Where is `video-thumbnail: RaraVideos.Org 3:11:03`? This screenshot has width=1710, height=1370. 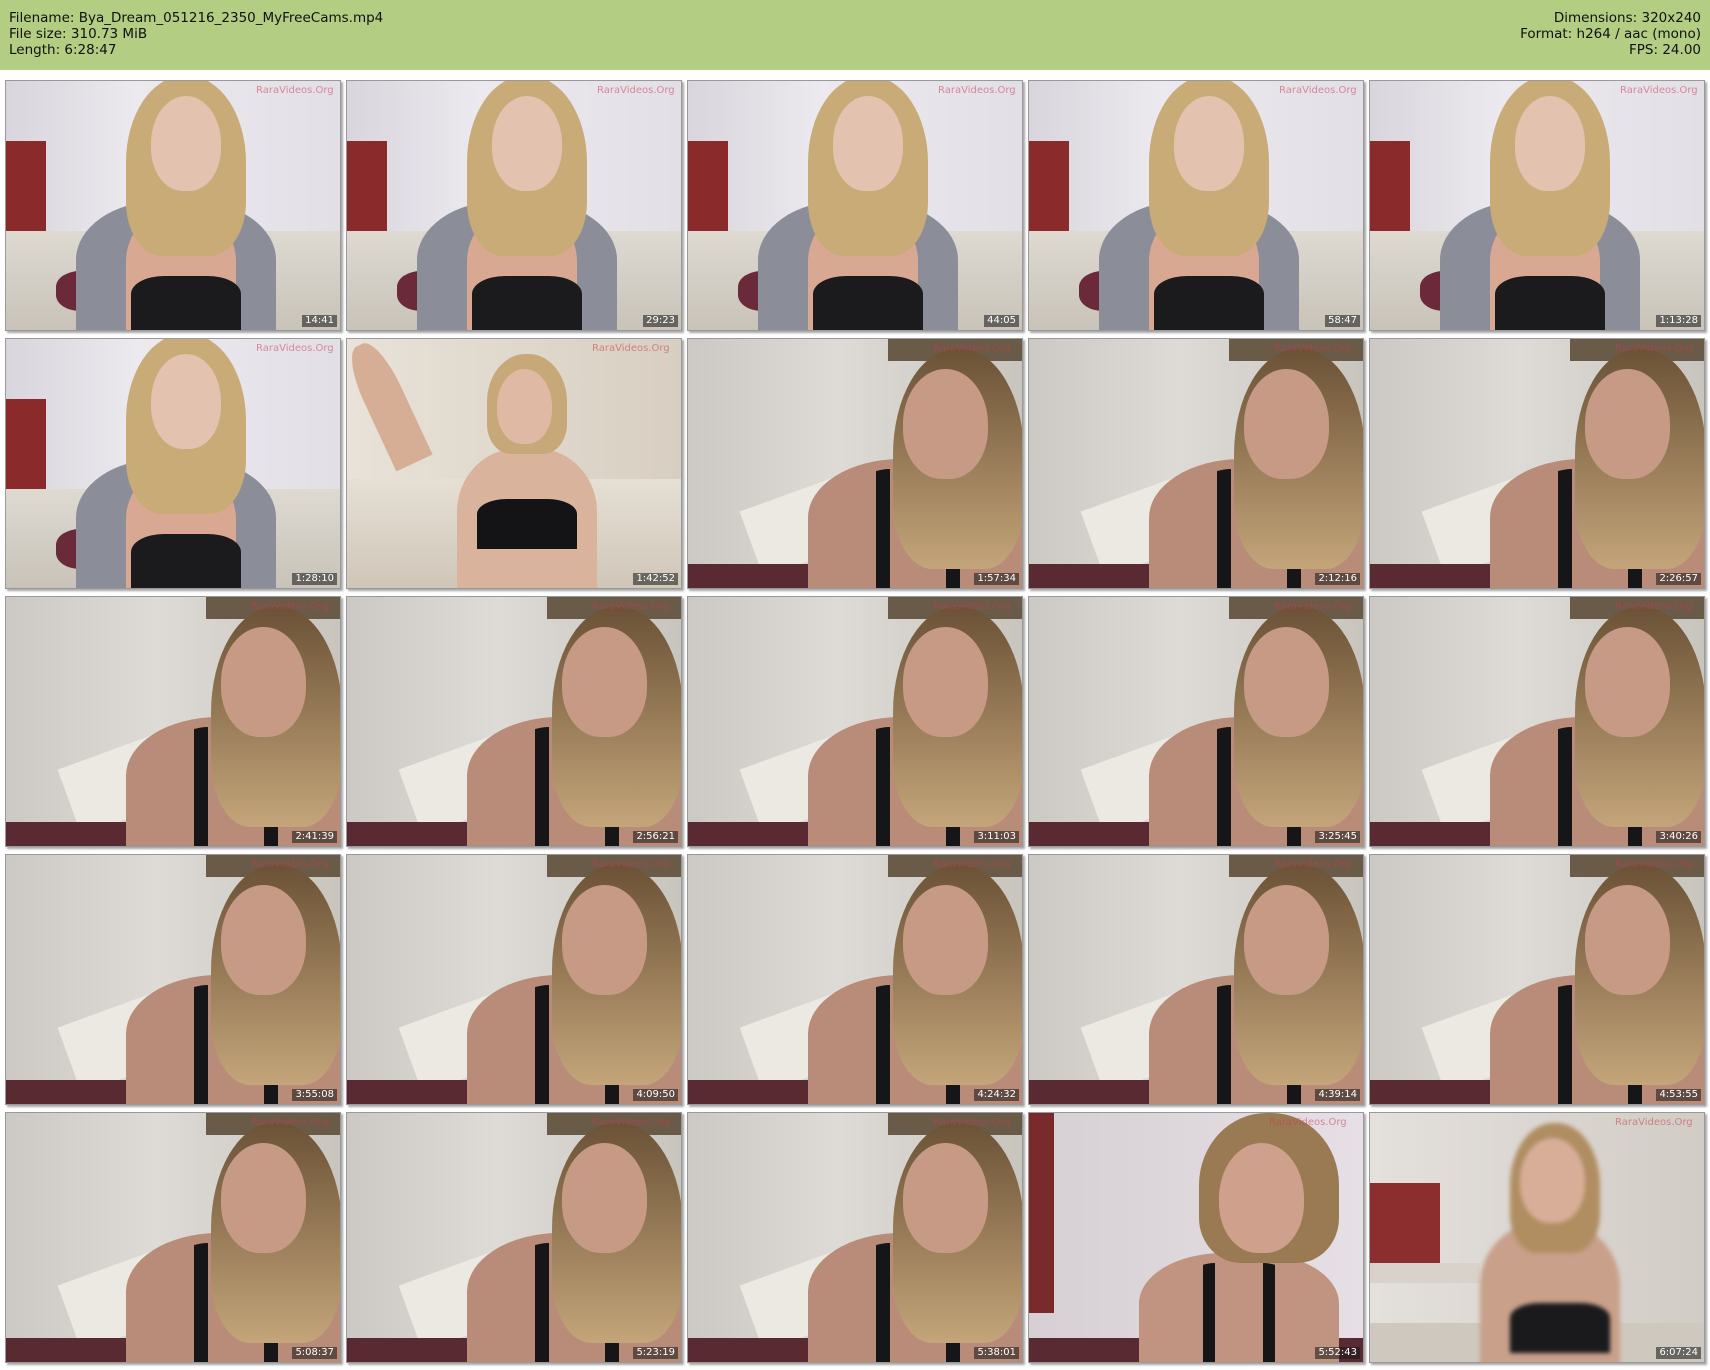
video-thumbnail: RaraVideos.Org 3:11:03 is located at coordinates (855, 721).